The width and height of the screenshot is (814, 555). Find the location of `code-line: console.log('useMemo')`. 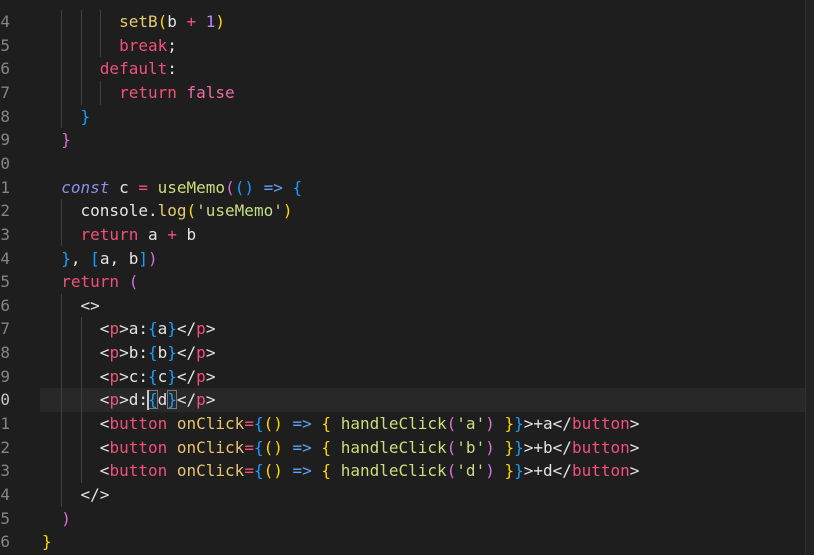

code-line: console.log('useMemo') is located at coordinates (167, 211).